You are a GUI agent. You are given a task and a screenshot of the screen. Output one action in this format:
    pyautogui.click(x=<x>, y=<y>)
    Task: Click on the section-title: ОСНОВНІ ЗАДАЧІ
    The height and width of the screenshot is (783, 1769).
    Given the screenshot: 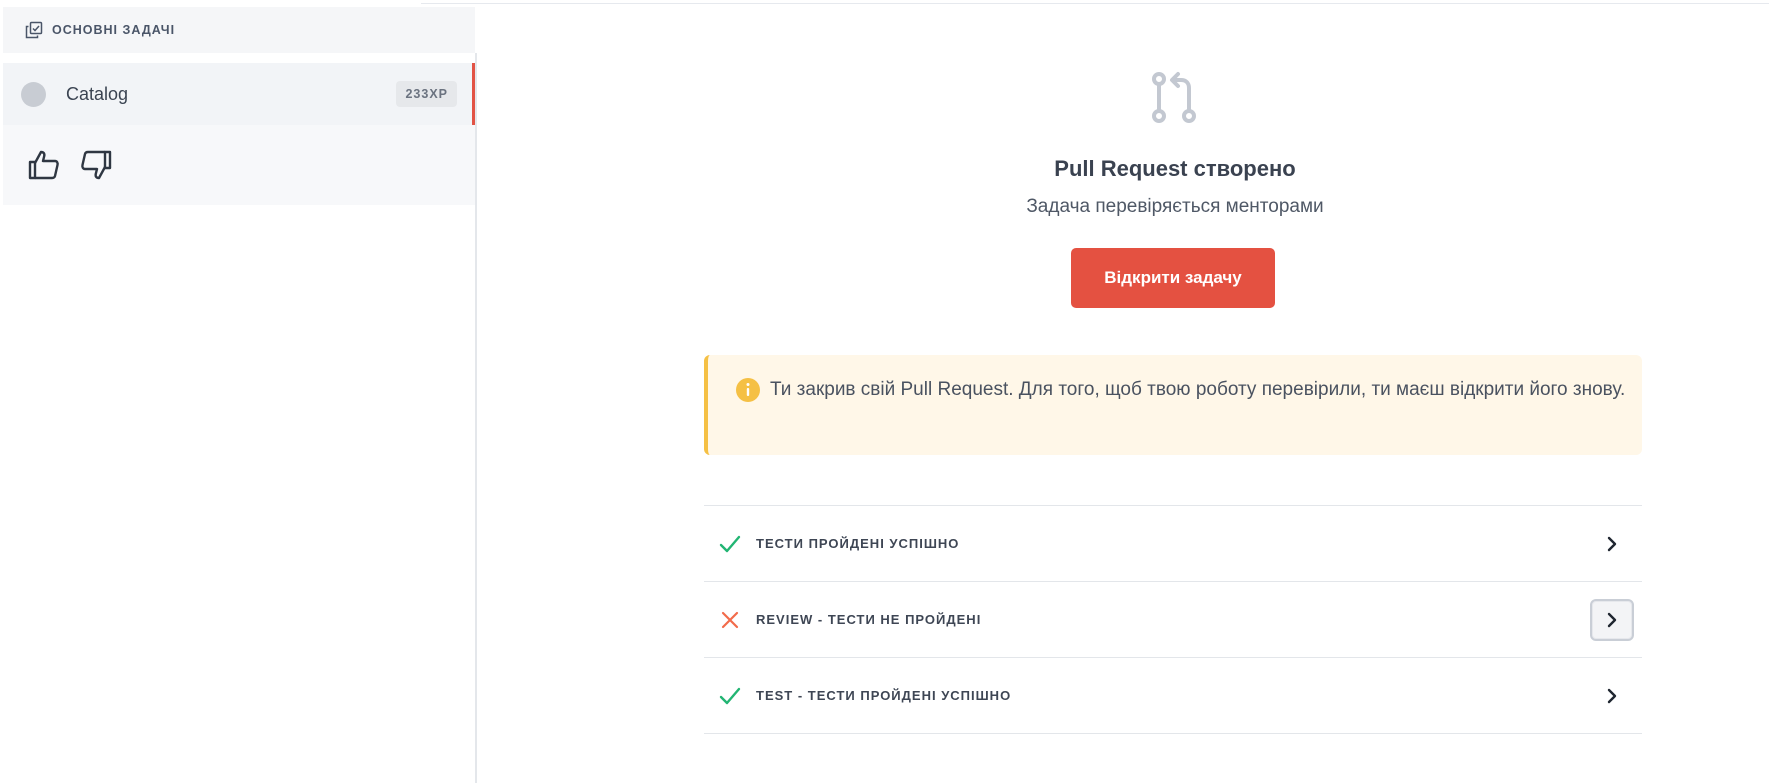 What is the action you would take?
    pyautogui.click(x=114, y=30)
    